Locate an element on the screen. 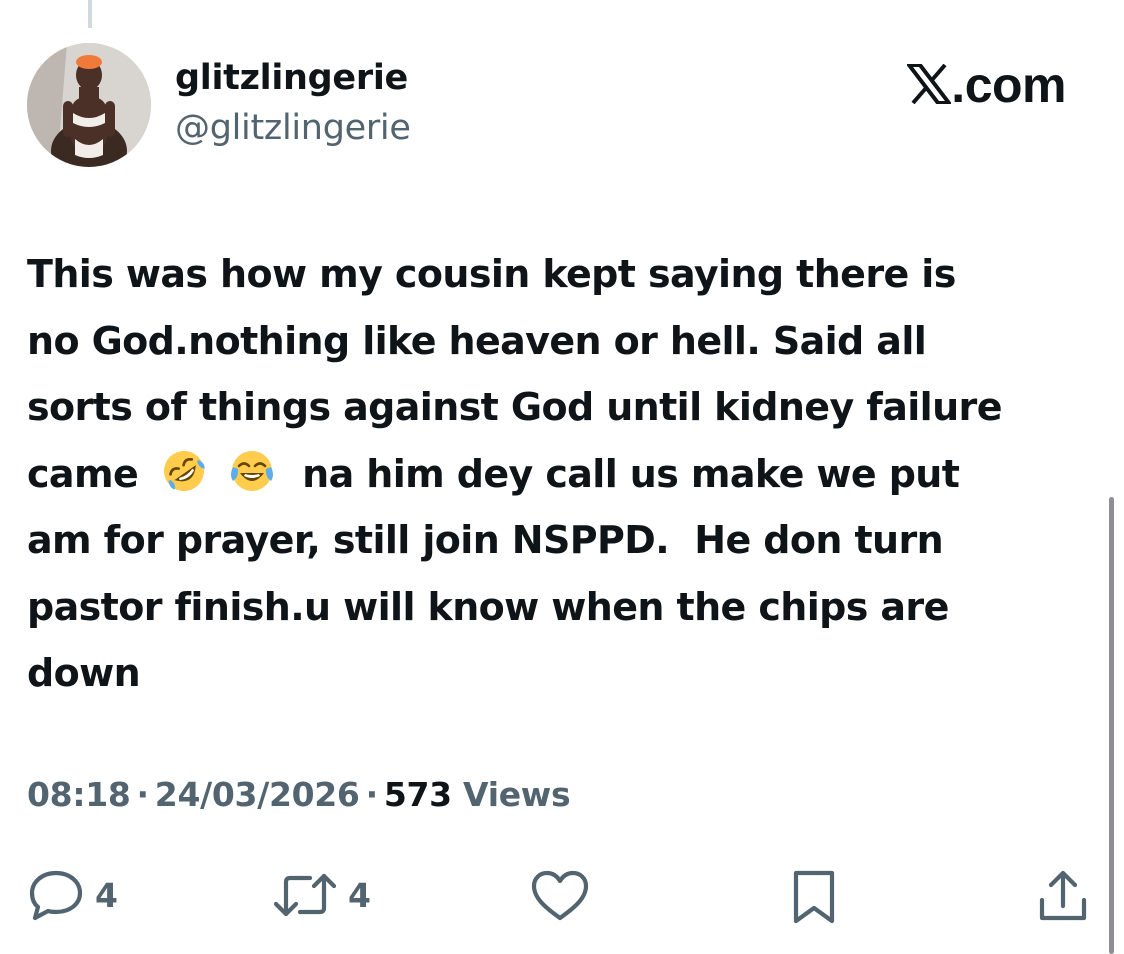 This screenshot has height=954, width=1124. tweet-meta: 08:18 · 24/03/2026 · 573 Views is located at coordinates (299, 794).